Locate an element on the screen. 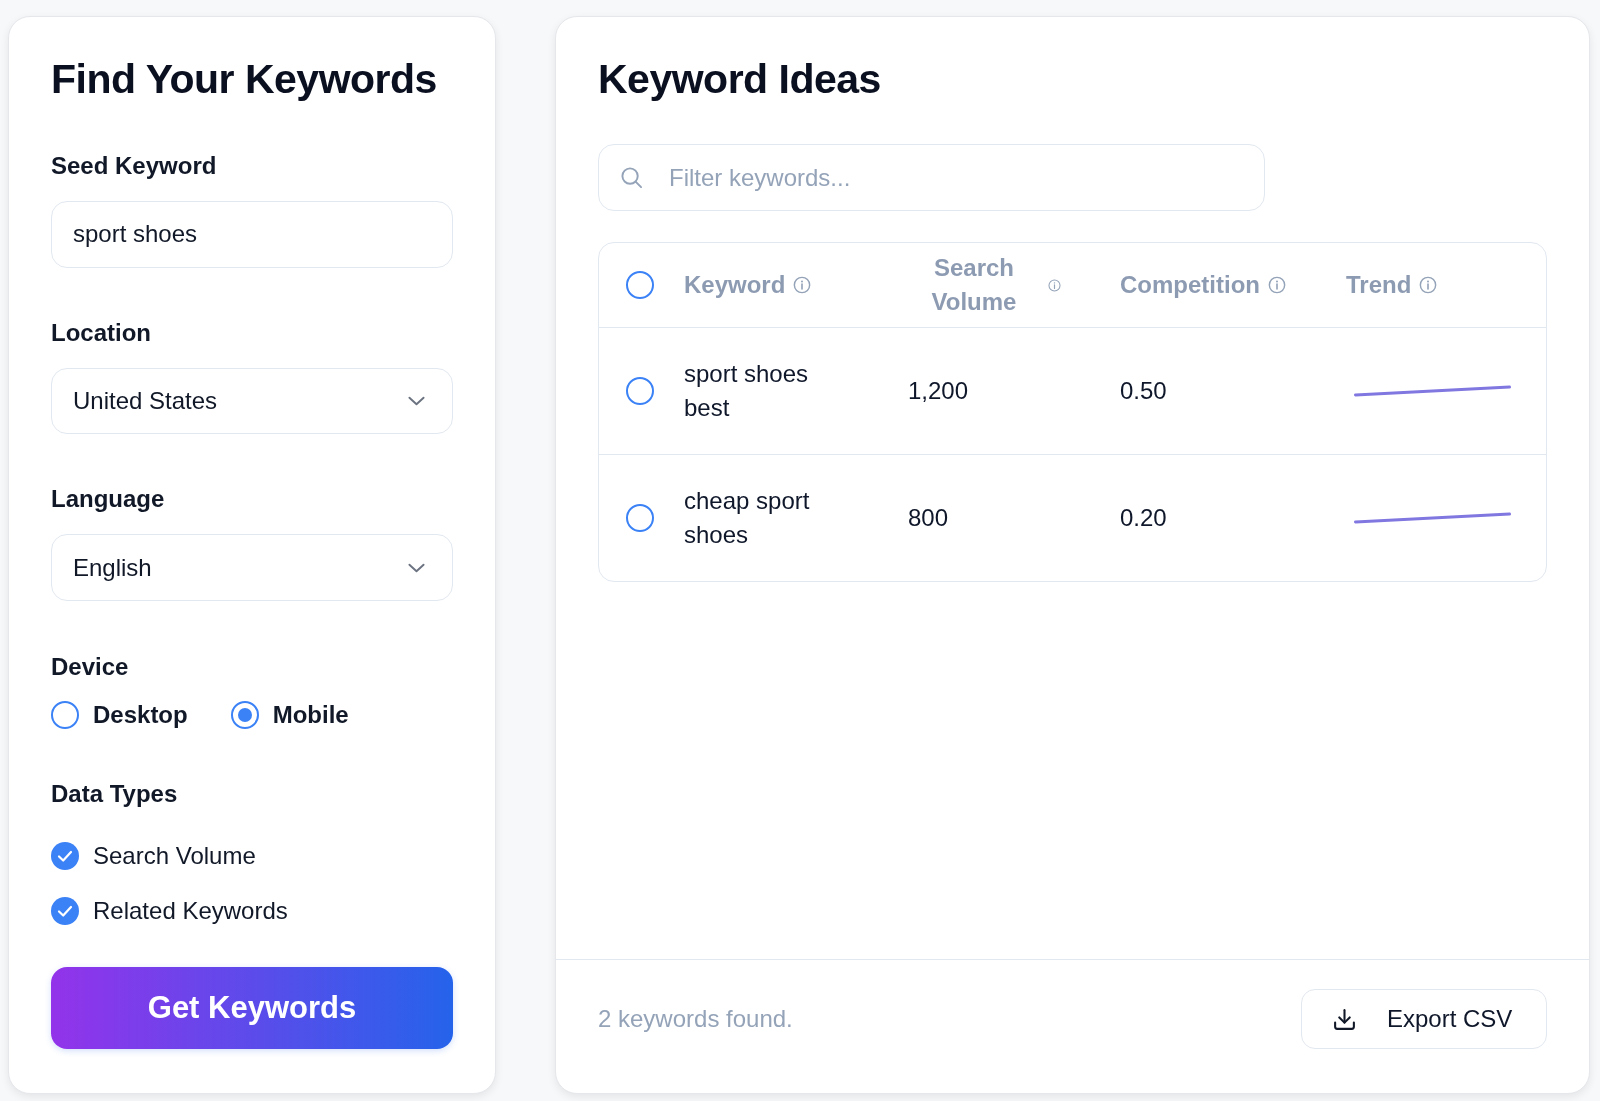 This screenshot has width=1600, height=1101. form-title: Find Your Keywords is located at coordinates (244, 79).